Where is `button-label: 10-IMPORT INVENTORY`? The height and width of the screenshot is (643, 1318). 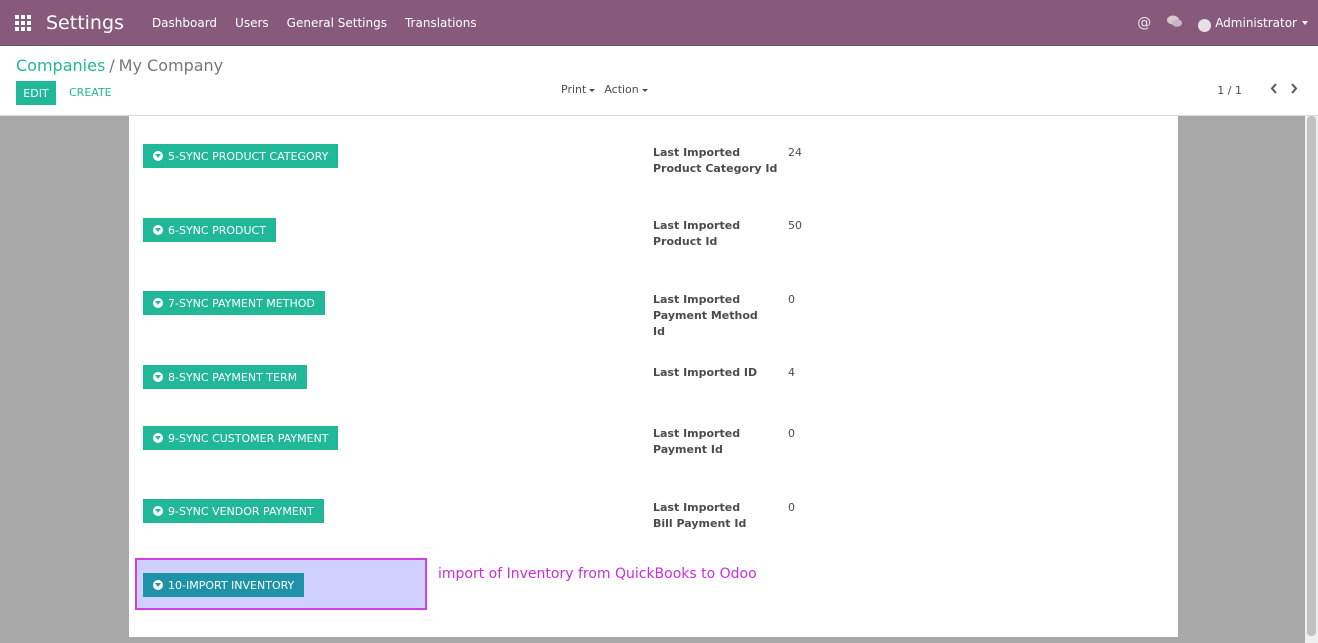
button-label: 10-IMPORT INVENTORY is located at coordinates (231, 585).